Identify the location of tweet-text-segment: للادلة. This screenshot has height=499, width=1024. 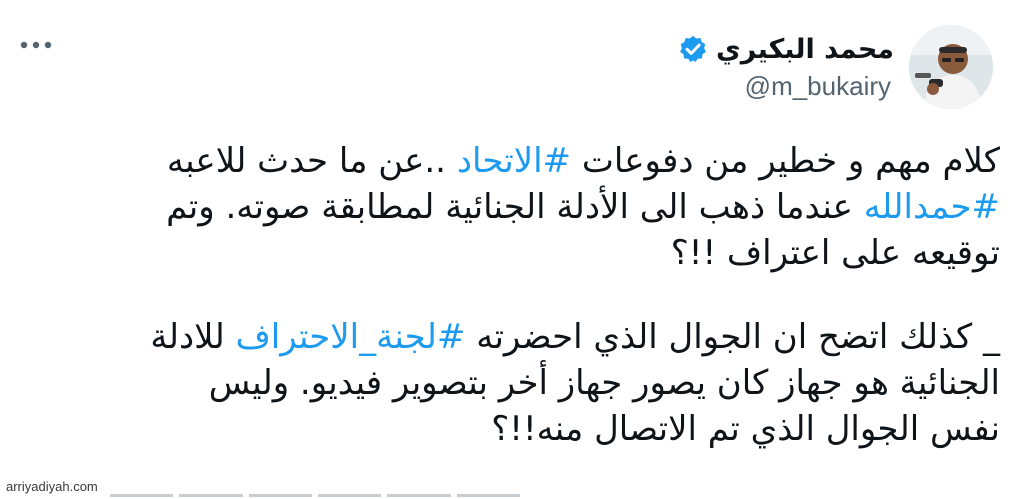
(193, 337).